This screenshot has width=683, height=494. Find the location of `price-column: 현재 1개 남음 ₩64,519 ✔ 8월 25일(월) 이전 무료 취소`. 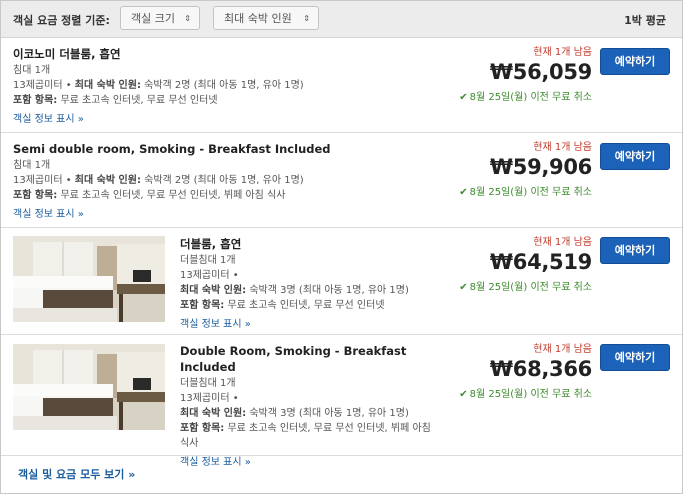

price-column: 현재 1개 남음 ₩64,519 ✔ 8월 25일(월) 이전 무료 취소 is located at coordinates (525, 265).